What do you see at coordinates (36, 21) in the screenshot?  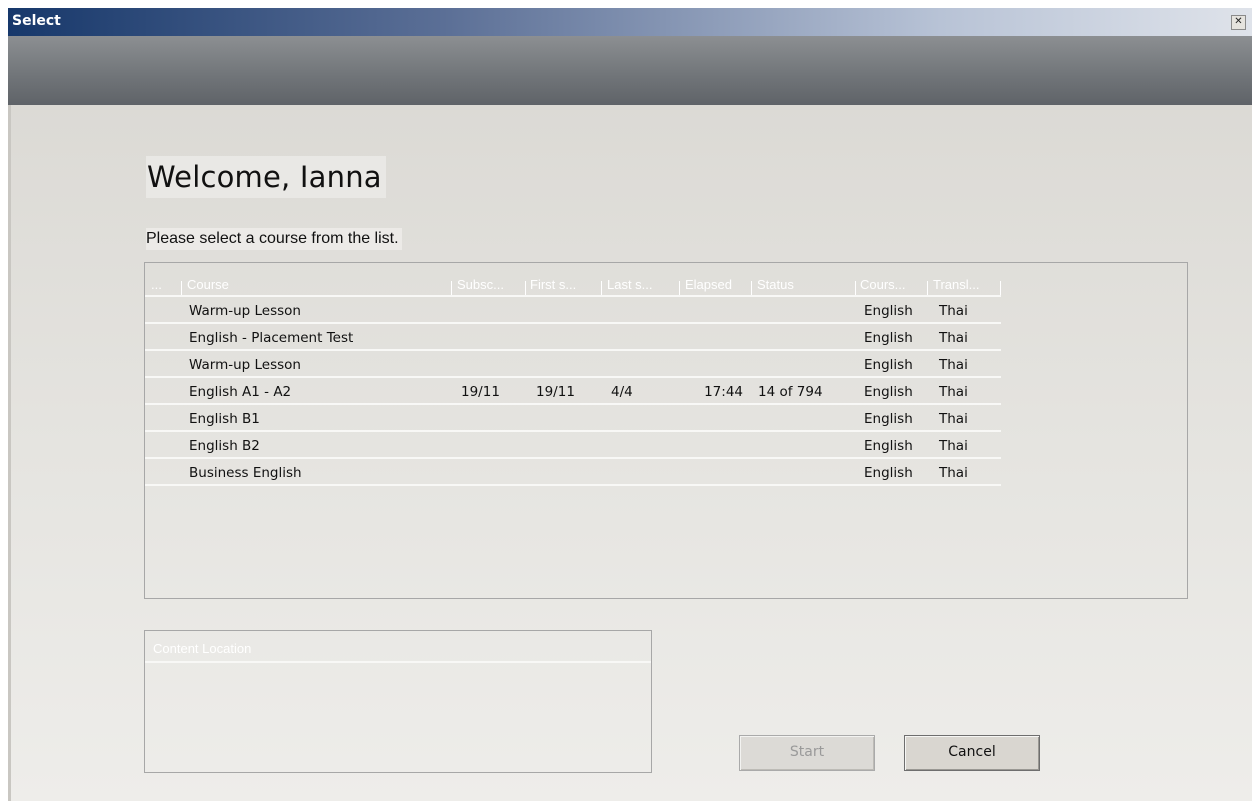 I see `window-title: Select` at bounding box center [36, 21].